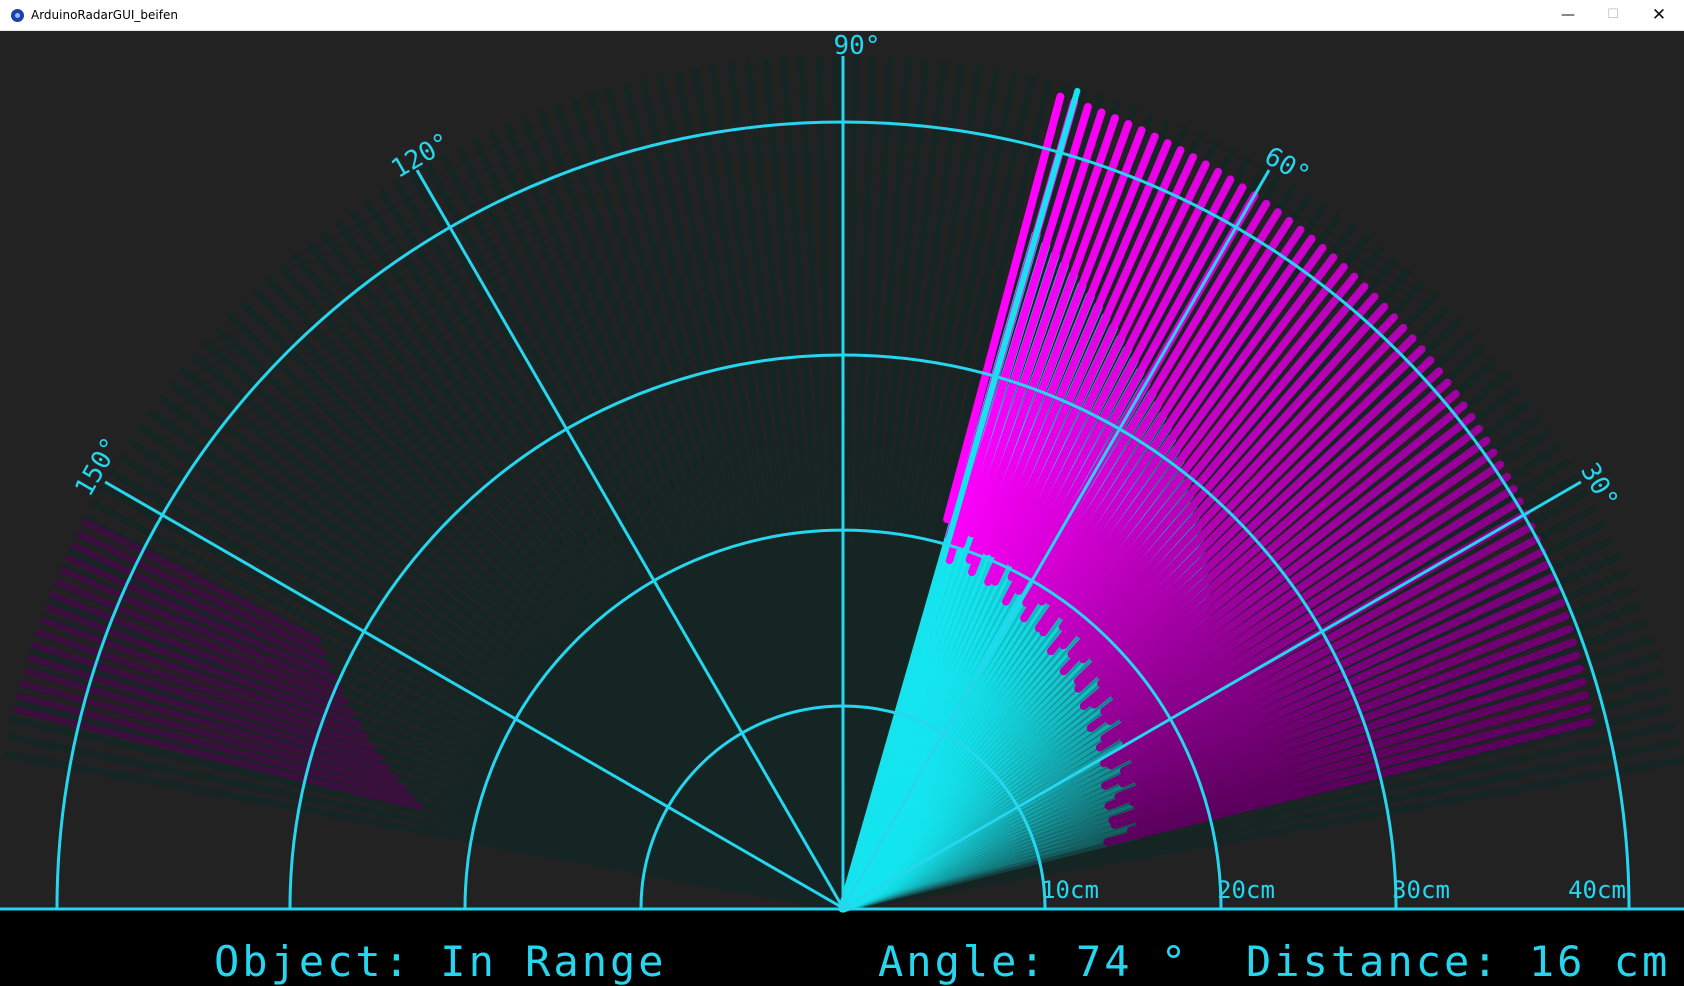  Describe the element at coordinates (842, 15) in the screenshot. I see `window-titlebar: ArduinoRadarGUI_beifen — ☐ ✕` at that location.